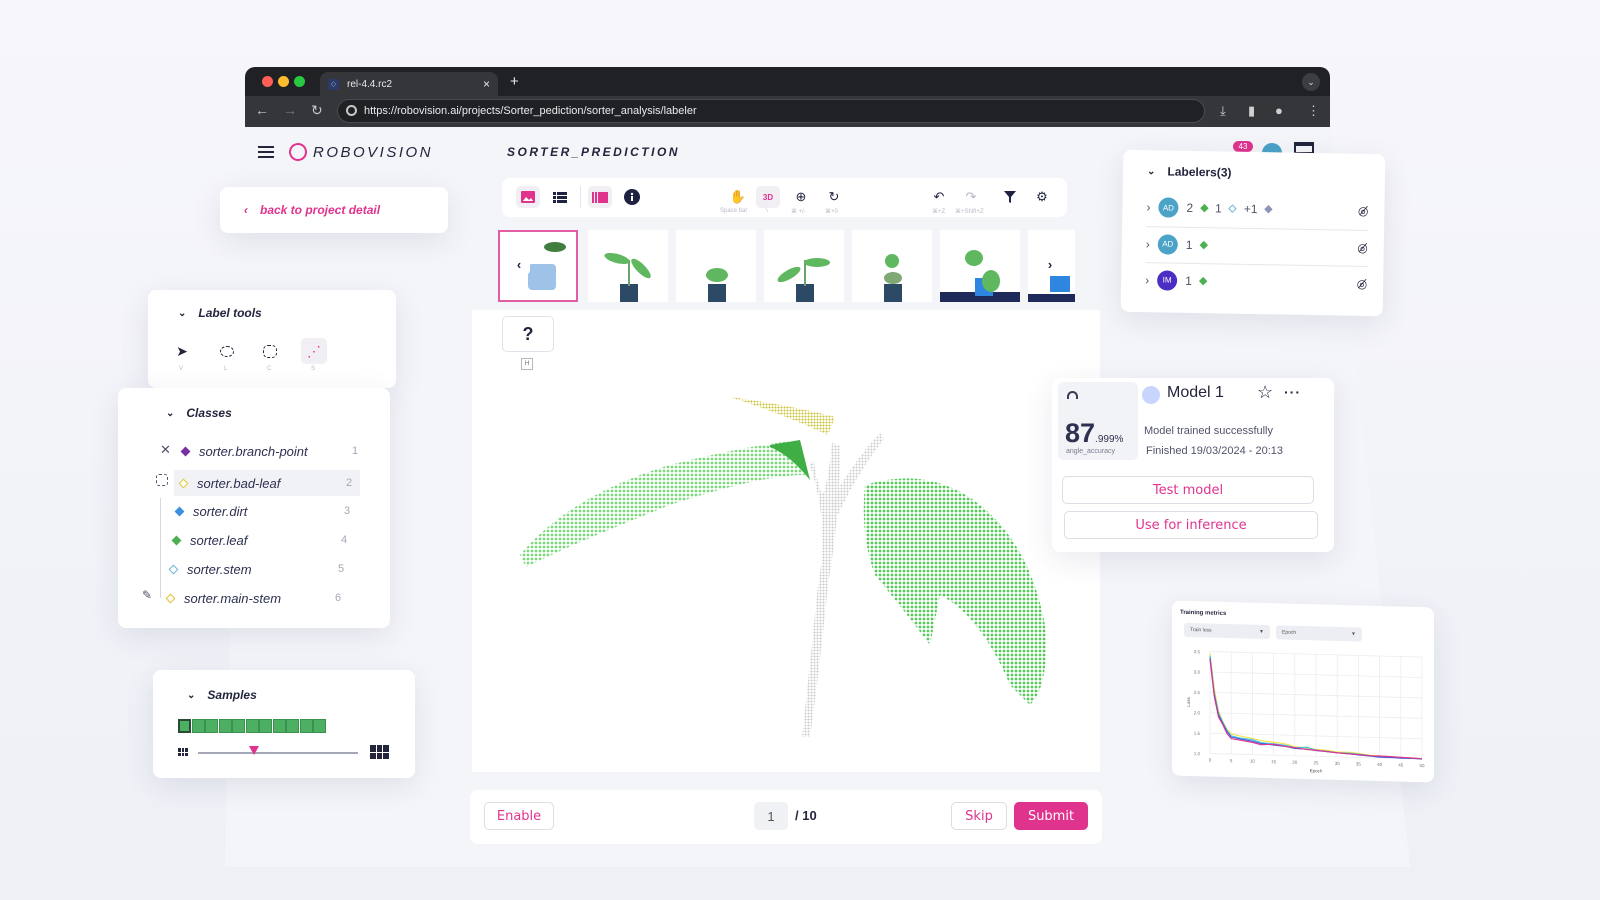  I want to click on pencil-icon: ✎, so click(147, 595).